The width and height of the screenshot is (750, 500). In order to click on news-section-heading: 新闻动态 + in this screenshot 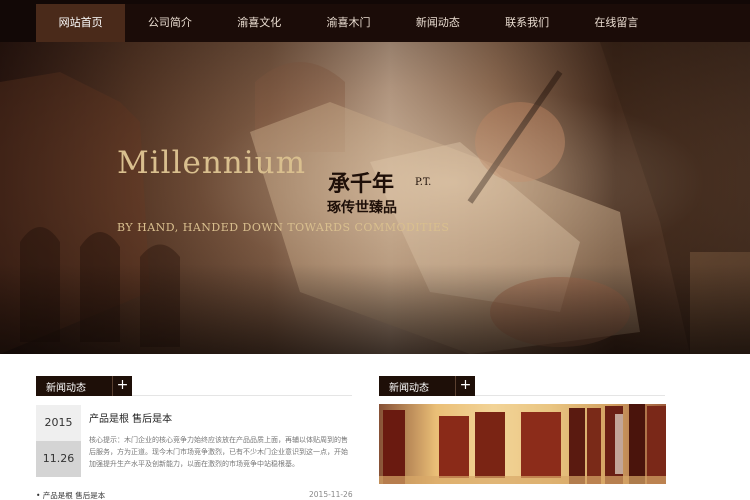, I will do `click(84, 386)`.